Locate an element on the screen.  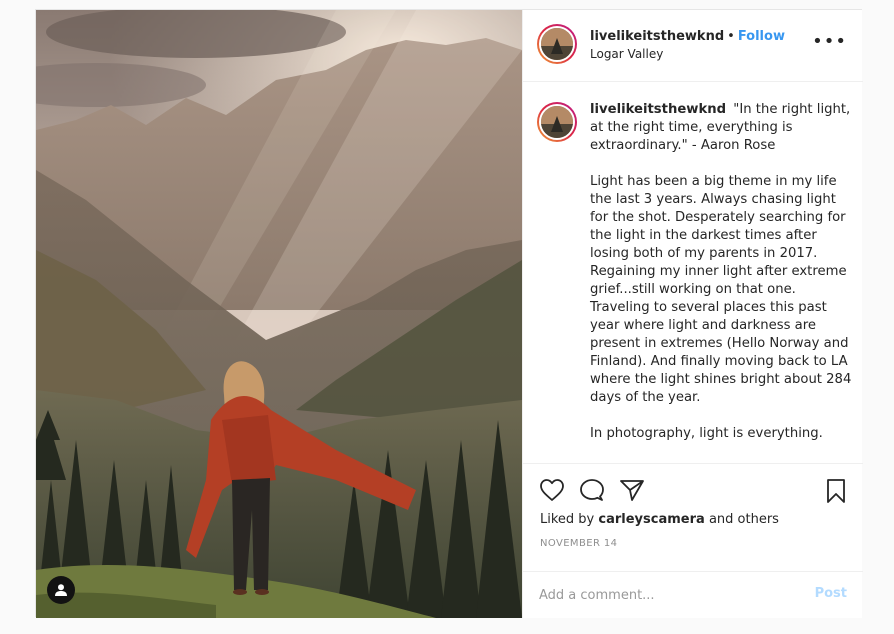
comment-input is located at coordinates (664, 595).